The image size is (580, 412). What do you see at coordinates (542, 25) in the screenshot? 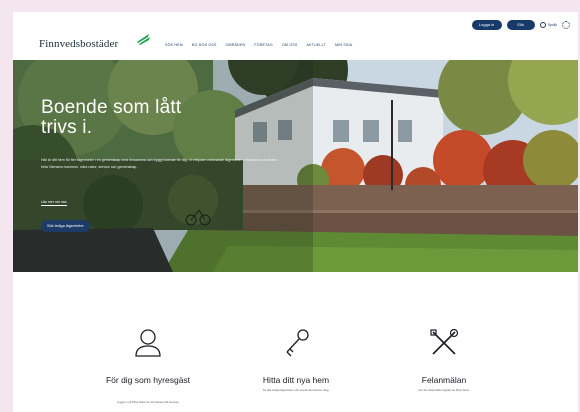
I see `globe-icon` at bounding box center [542, 25].